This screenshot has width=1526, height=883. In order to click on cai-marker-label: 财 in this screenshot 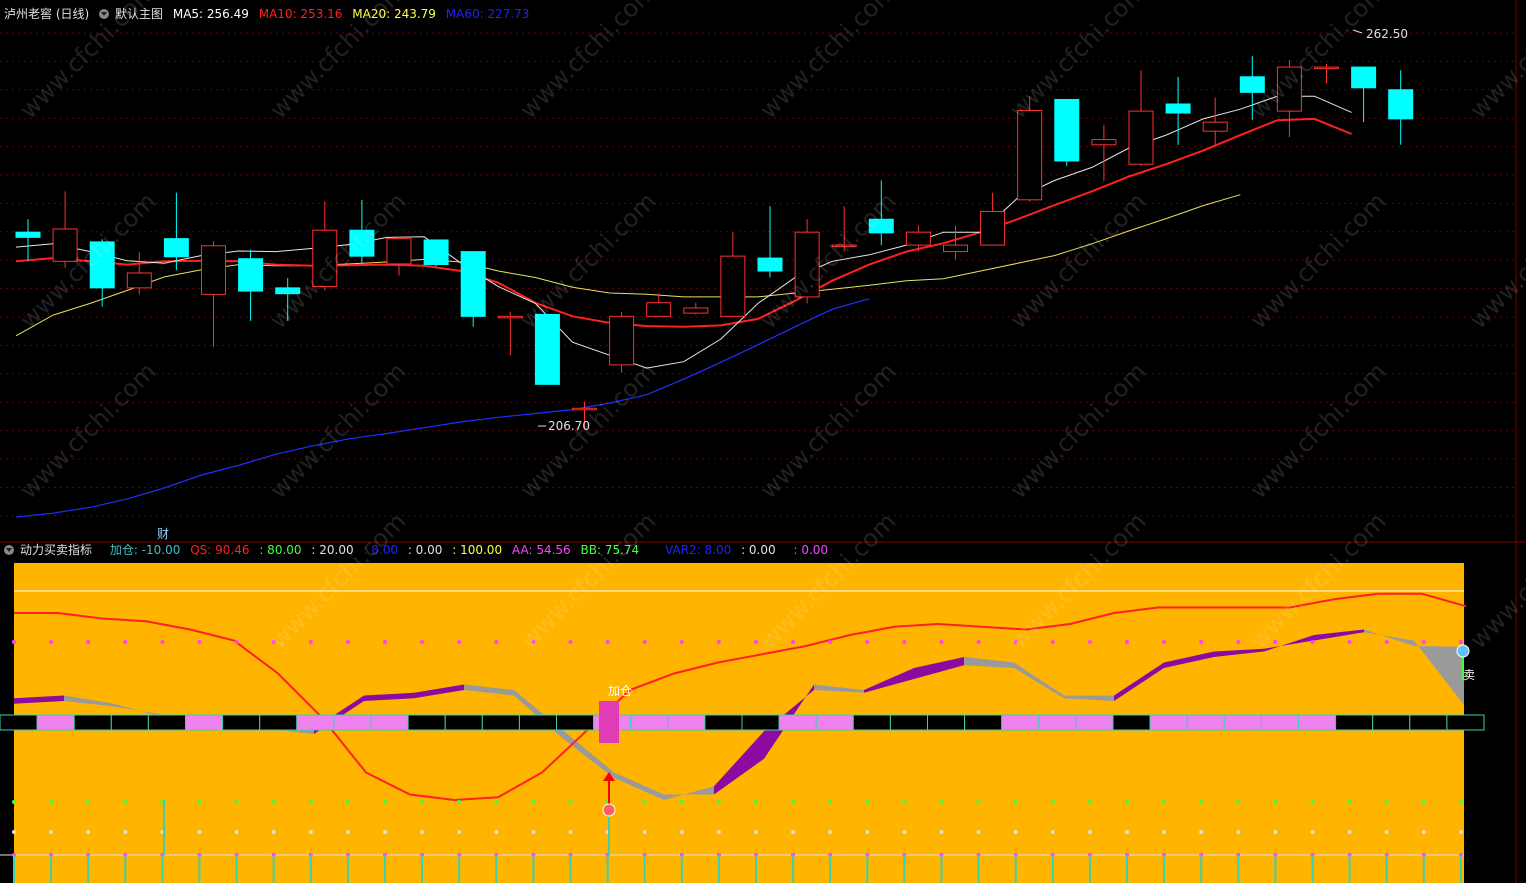, I will do `click(163, 534)`.